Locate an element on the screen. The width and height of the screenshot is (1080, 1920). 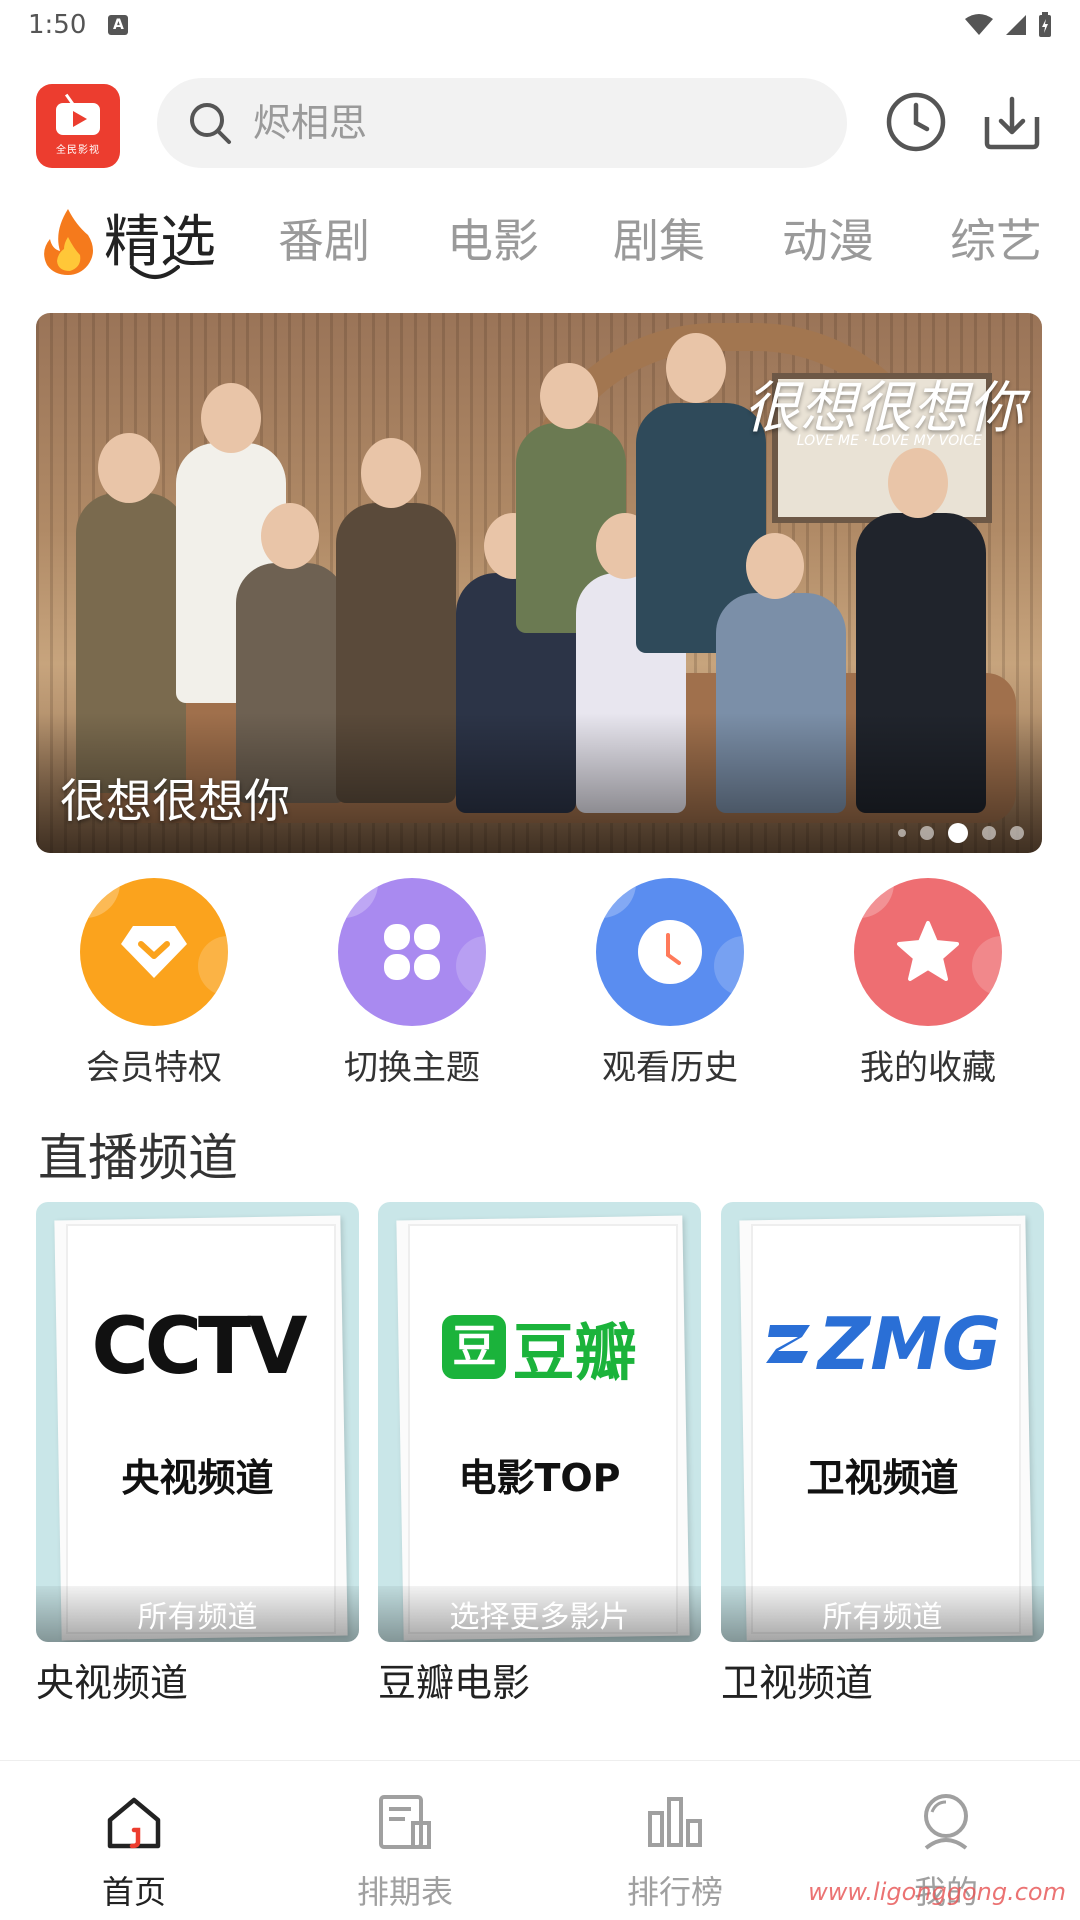
tab-anime-series: 番剧 is located at coordinates (324, 238).